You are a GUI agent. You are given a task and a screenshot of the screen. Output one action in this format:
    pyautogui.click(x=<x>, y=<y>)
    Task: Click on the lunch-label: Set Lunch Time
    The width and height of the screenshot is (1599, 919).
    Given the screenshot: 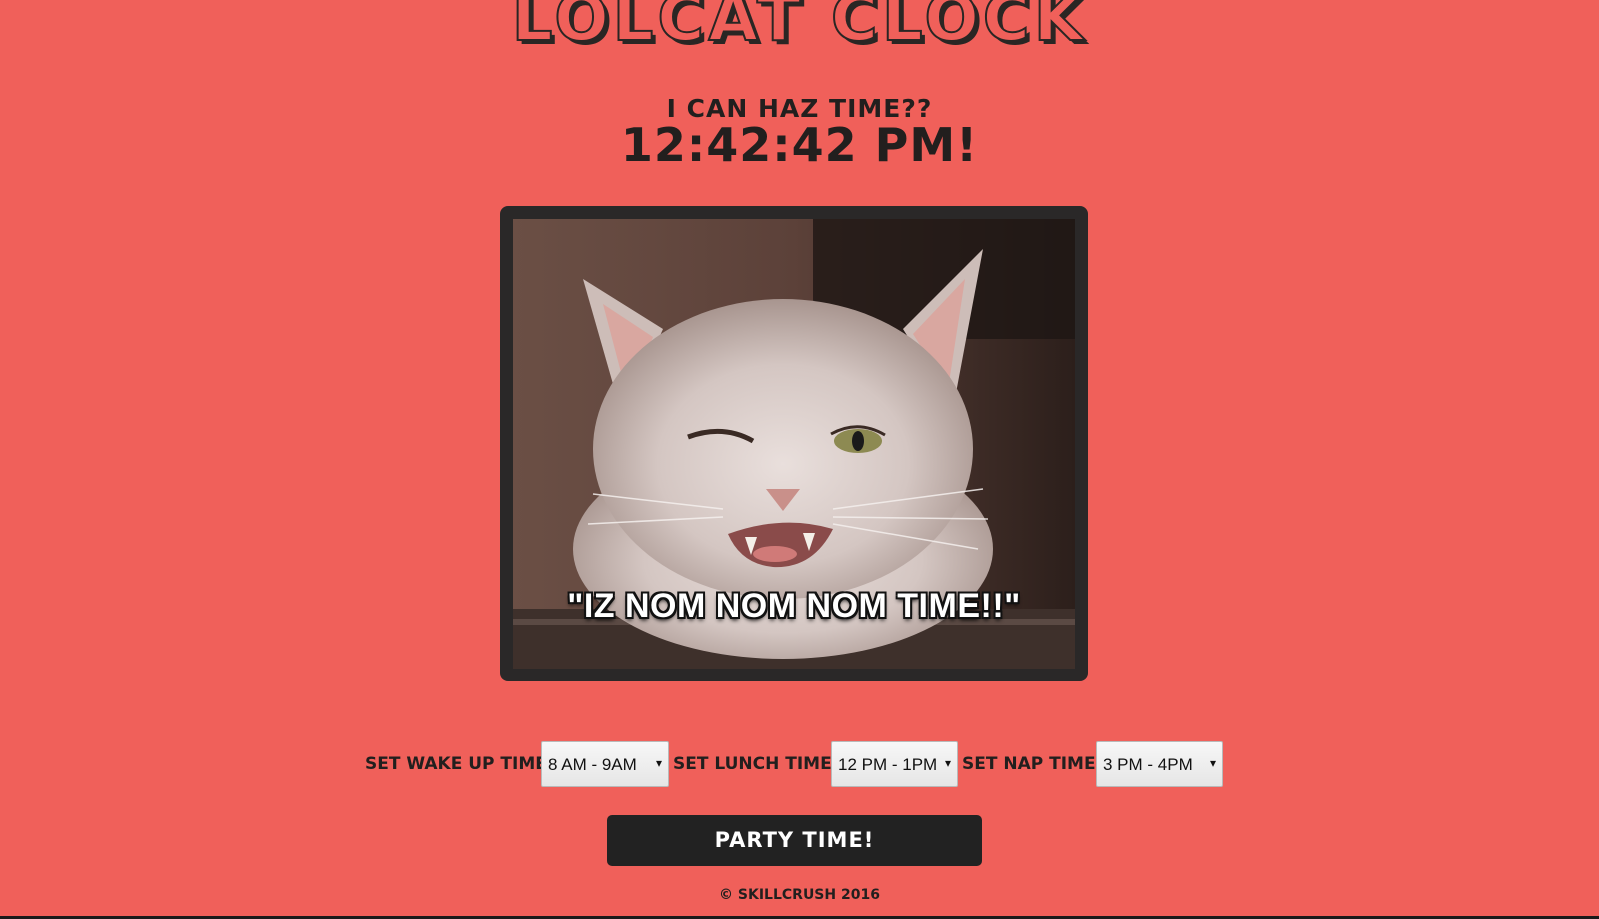 What is the action you would take?
    pyautogui.click(x=752, y=764)
    